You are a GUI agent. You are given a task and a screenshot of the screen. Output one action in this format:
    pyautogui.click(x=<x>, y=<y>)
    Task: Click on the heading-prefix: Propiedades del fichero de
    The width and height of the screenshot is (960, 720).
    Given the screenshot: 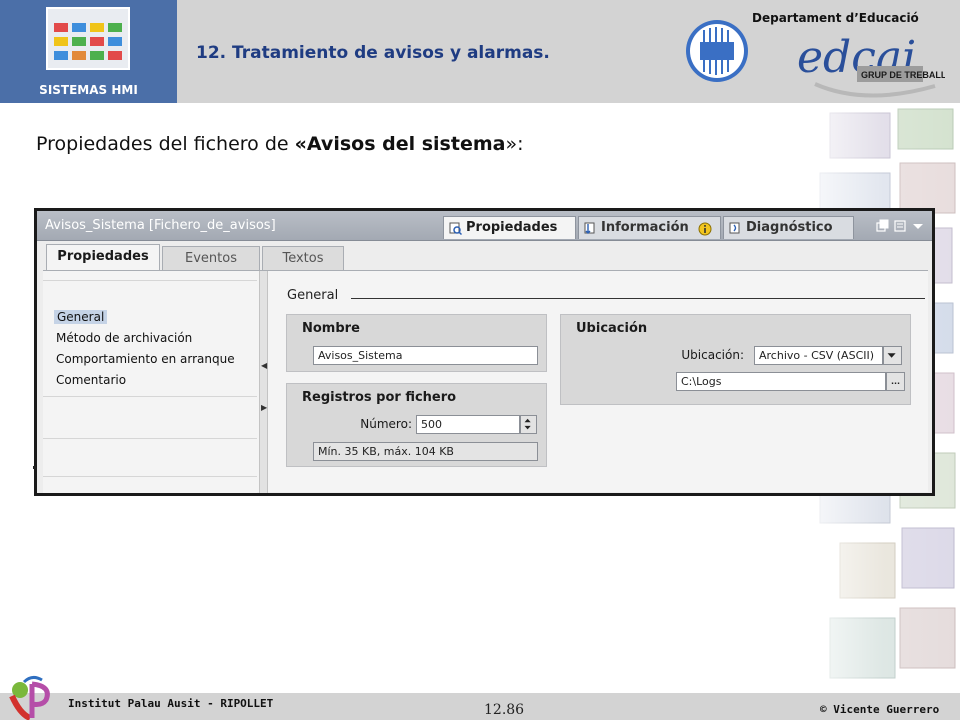 What is the action you would take?
    pyautogui.click(x=165, y=144)
    